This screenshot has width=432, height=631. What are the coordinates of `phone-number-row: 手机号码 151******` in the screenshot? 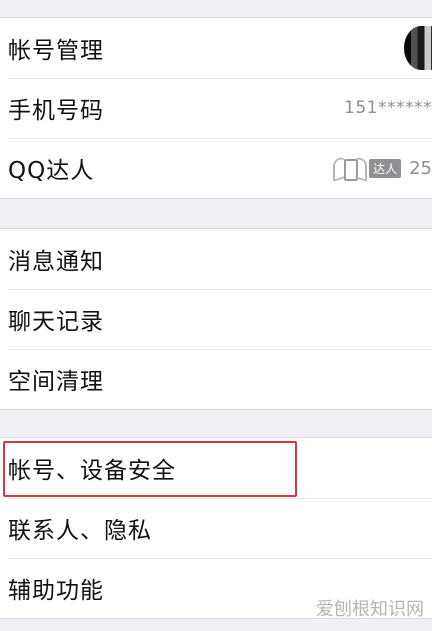 It's located at (216, 108).